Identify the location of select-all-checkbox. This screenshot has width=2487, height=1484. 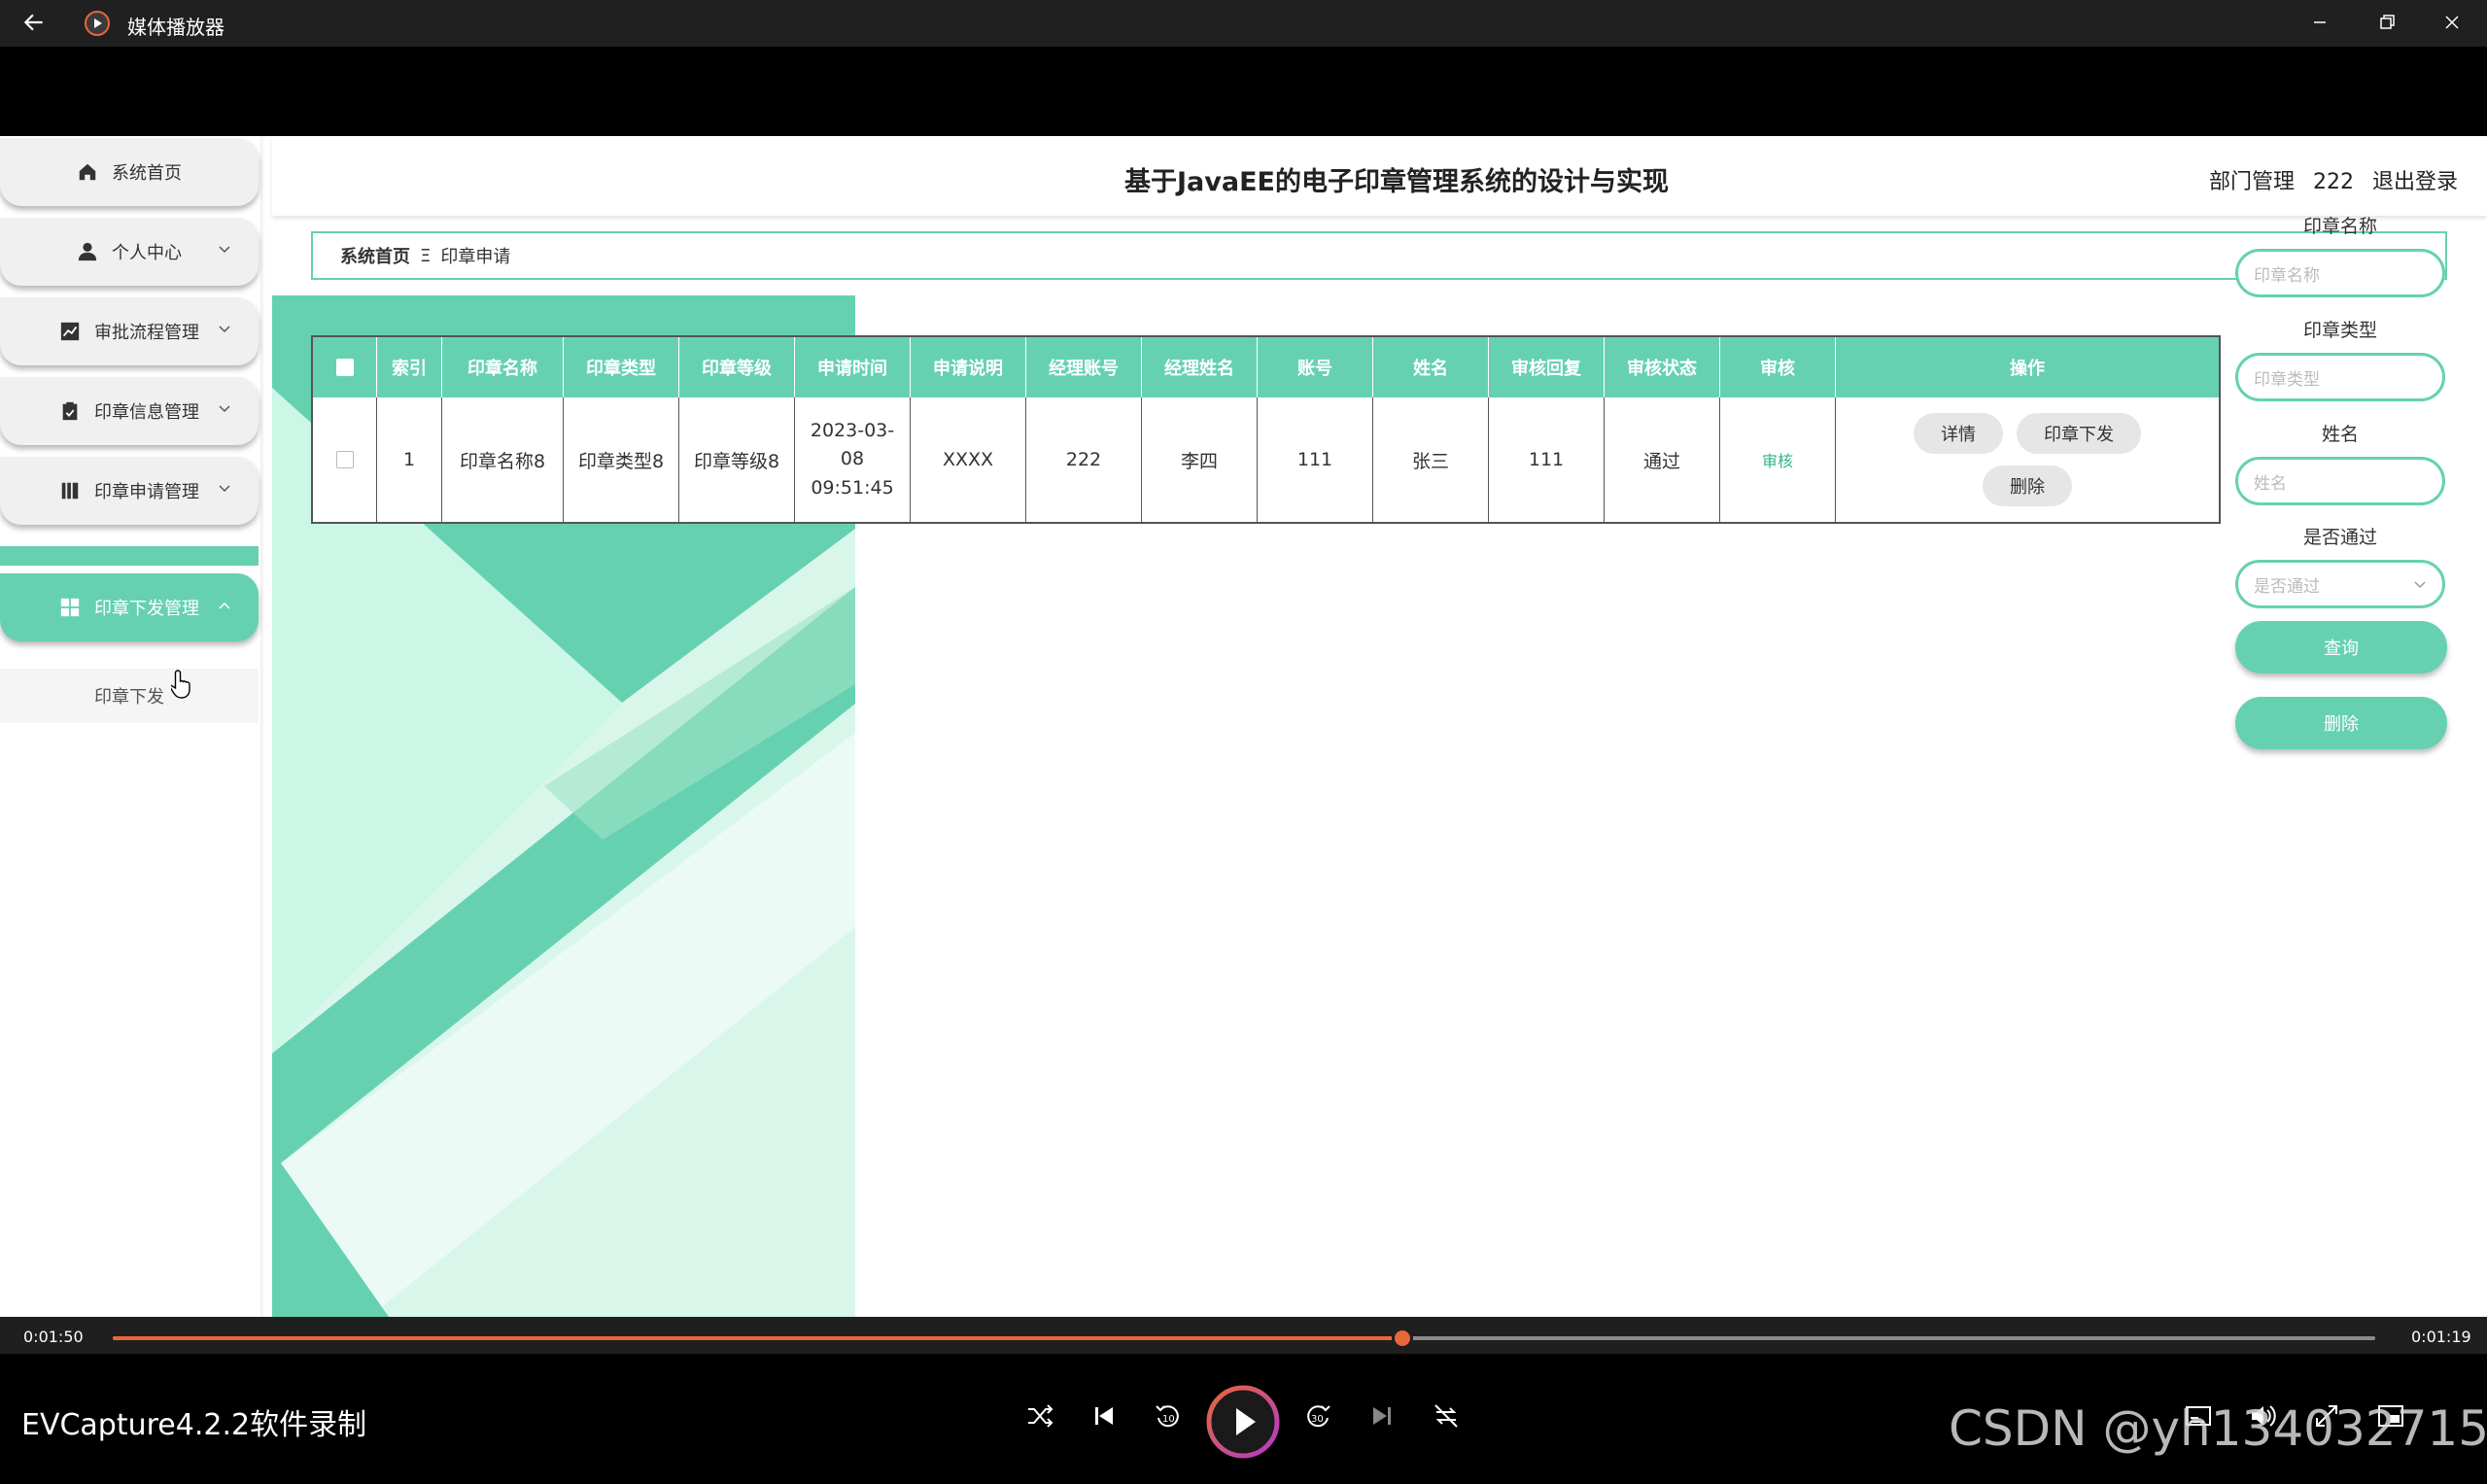
(344, 367).